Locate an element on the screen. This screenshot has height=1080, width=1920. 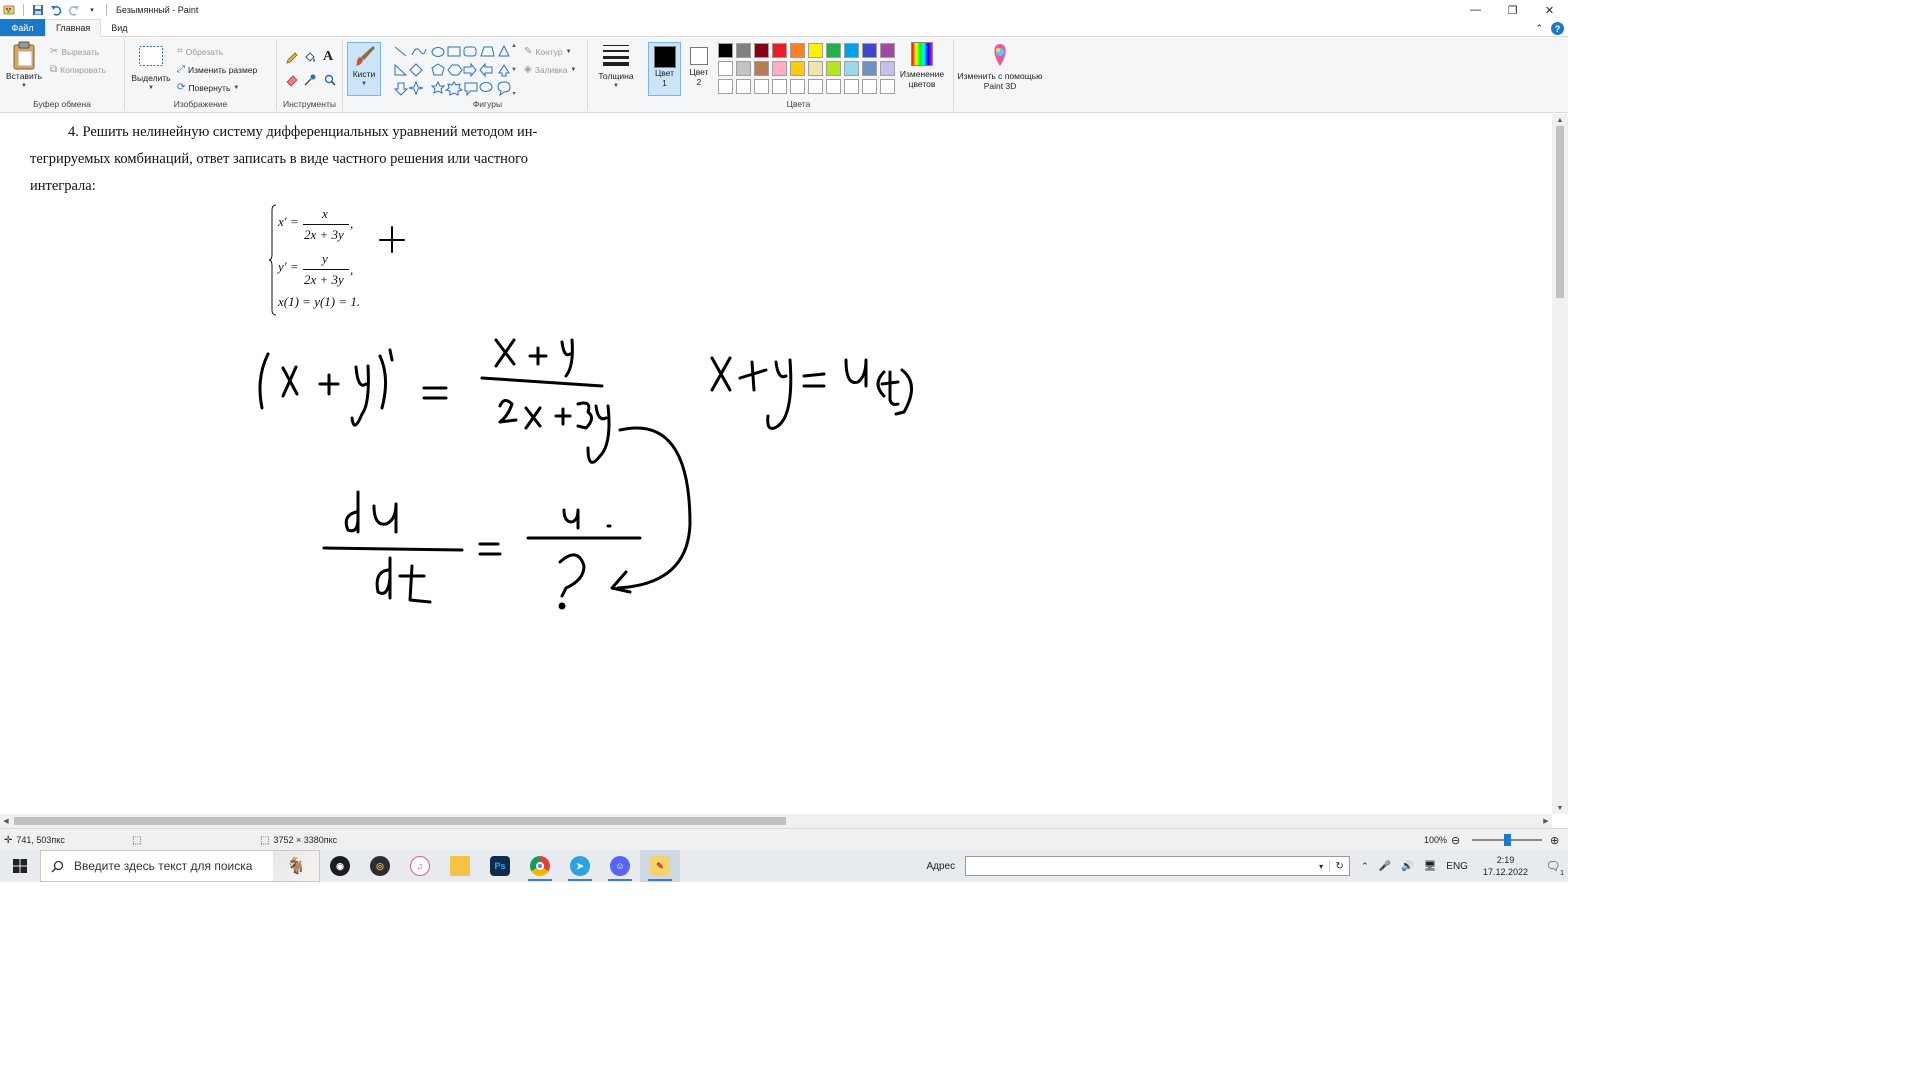
show-hidden-icons: ⌃ is located at coordinates (1365, 866).